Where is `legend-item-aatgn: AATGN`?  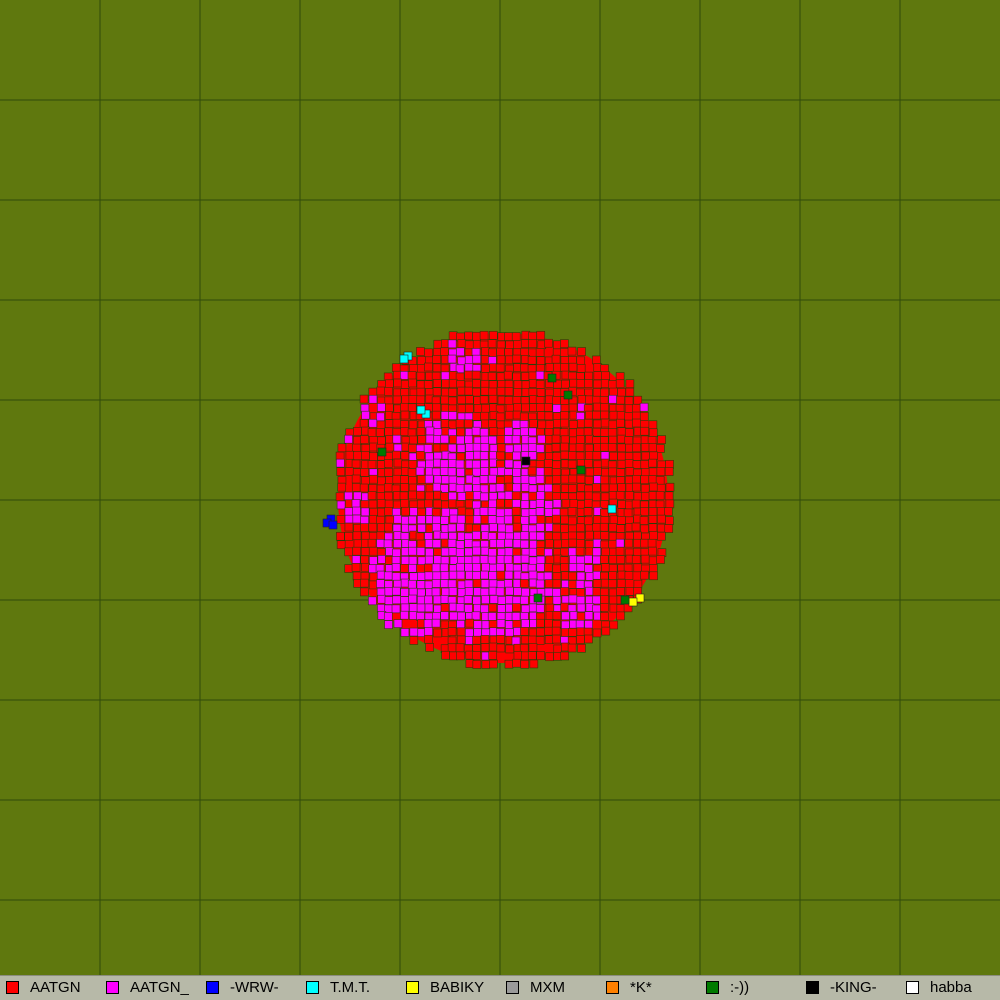 legend-item-aatgn: AATGN is located at coordinates (50, 988).